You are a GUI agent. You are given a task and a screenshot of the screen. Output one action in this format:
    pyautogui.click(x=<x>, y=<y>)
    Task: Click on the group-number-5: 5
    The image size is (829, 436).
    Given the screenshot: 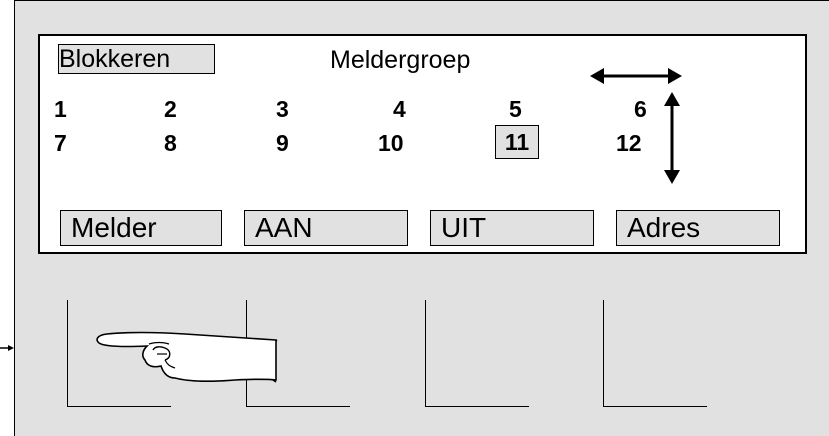 What is the action you would take?
    pyautogui.click(x=515, y=109)
    